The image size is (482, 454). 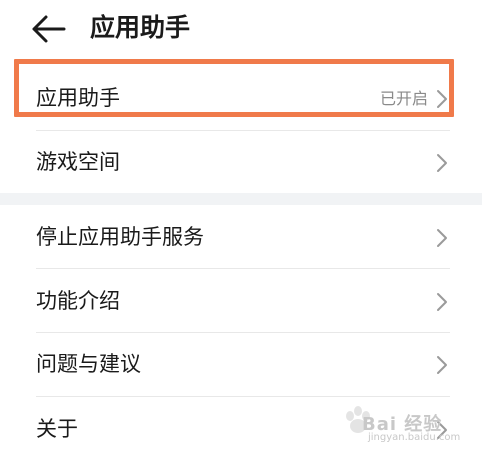 I want to click on arrow-left-icon, so click(x=49, y=29).